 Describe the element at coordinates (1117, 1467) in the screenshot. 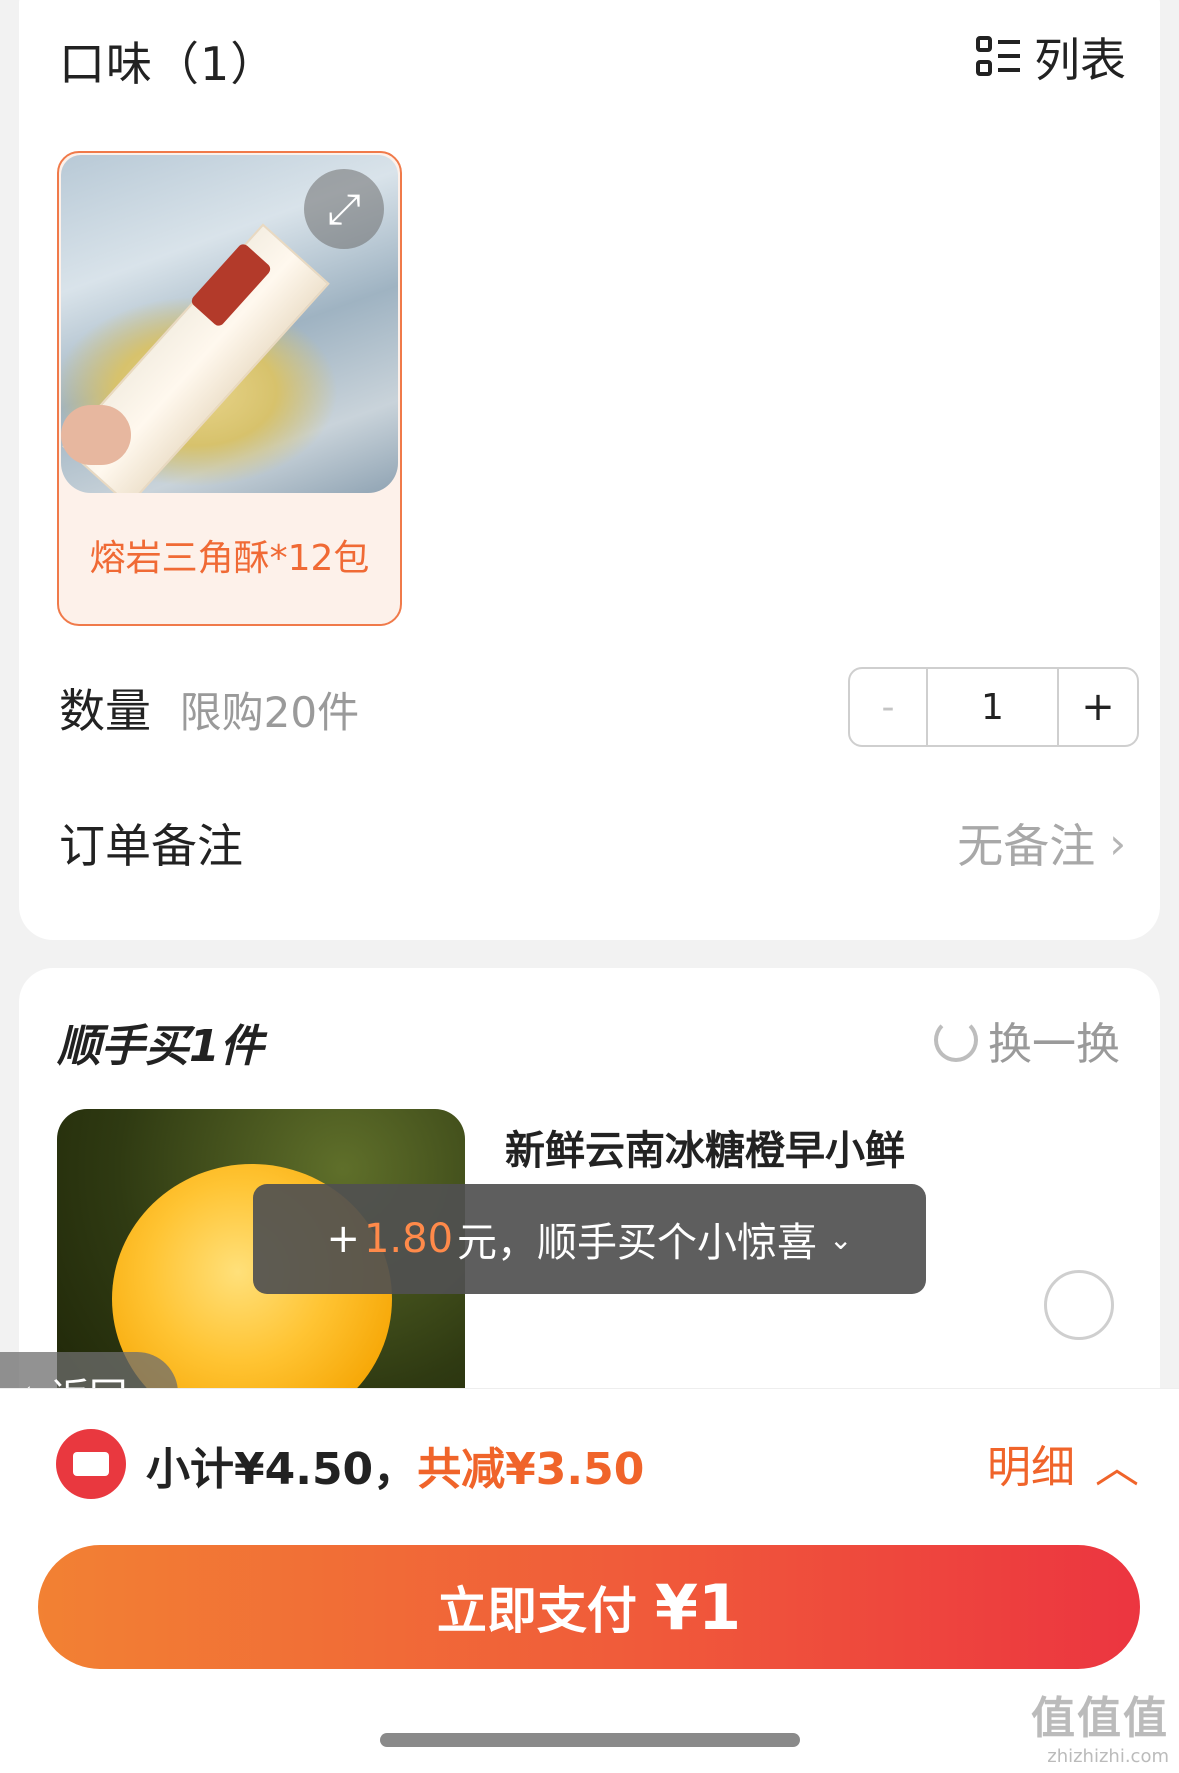

I see `chevron-up-icon: ︿` at that location.